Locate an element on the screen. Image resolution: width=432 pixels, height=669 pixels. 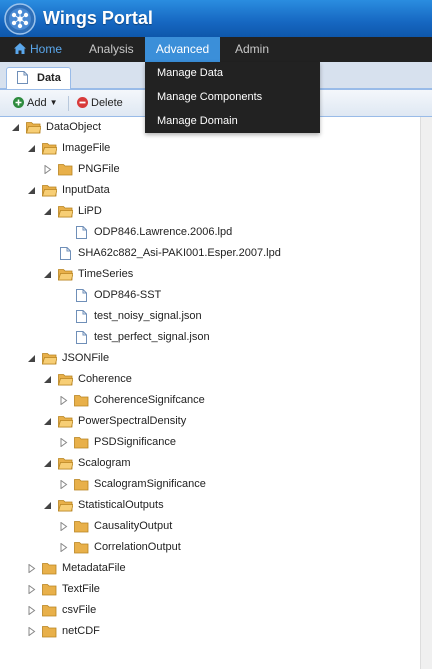
tree-node-label: csvFile is located at coordinates (79, 610).